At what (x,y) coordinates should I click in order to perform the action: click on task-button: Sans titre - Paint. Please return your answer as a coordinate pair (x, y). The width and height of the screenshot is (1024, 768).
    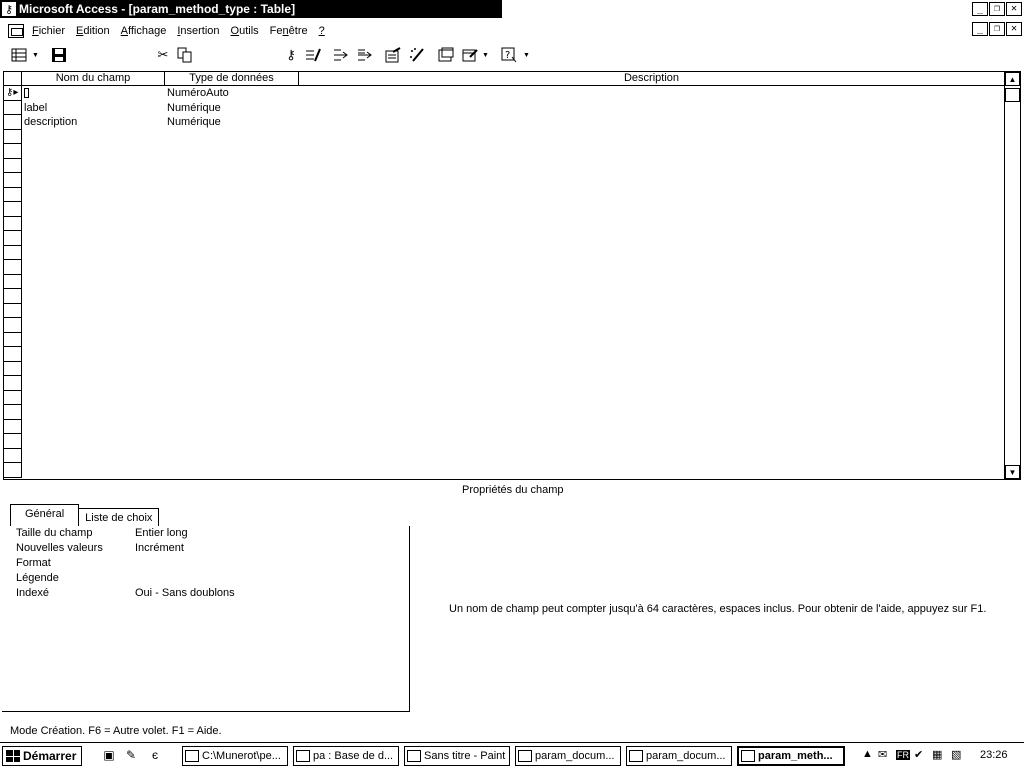
    Looking at the image, I should click on (457, 756).